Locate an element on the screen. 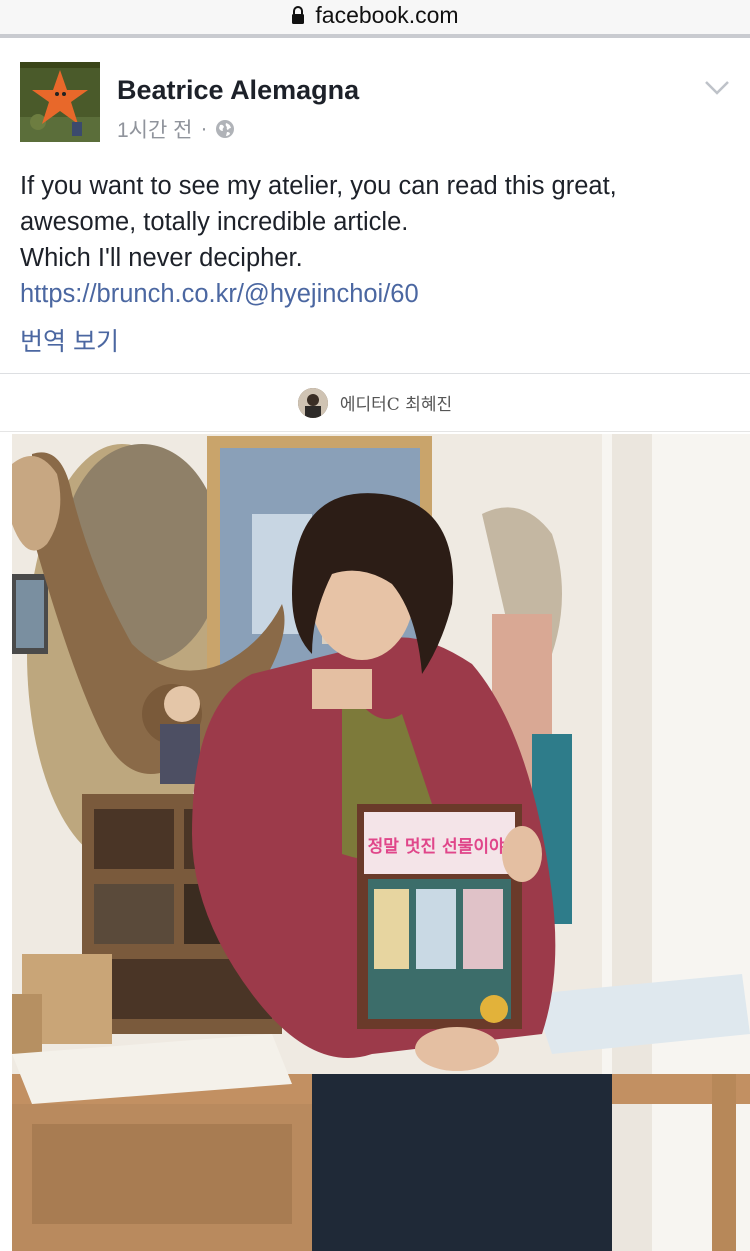 The height and width of the screenshot is (1251, 750). post-timestamp: 1시간 전 is located at coordinates (154, 129).